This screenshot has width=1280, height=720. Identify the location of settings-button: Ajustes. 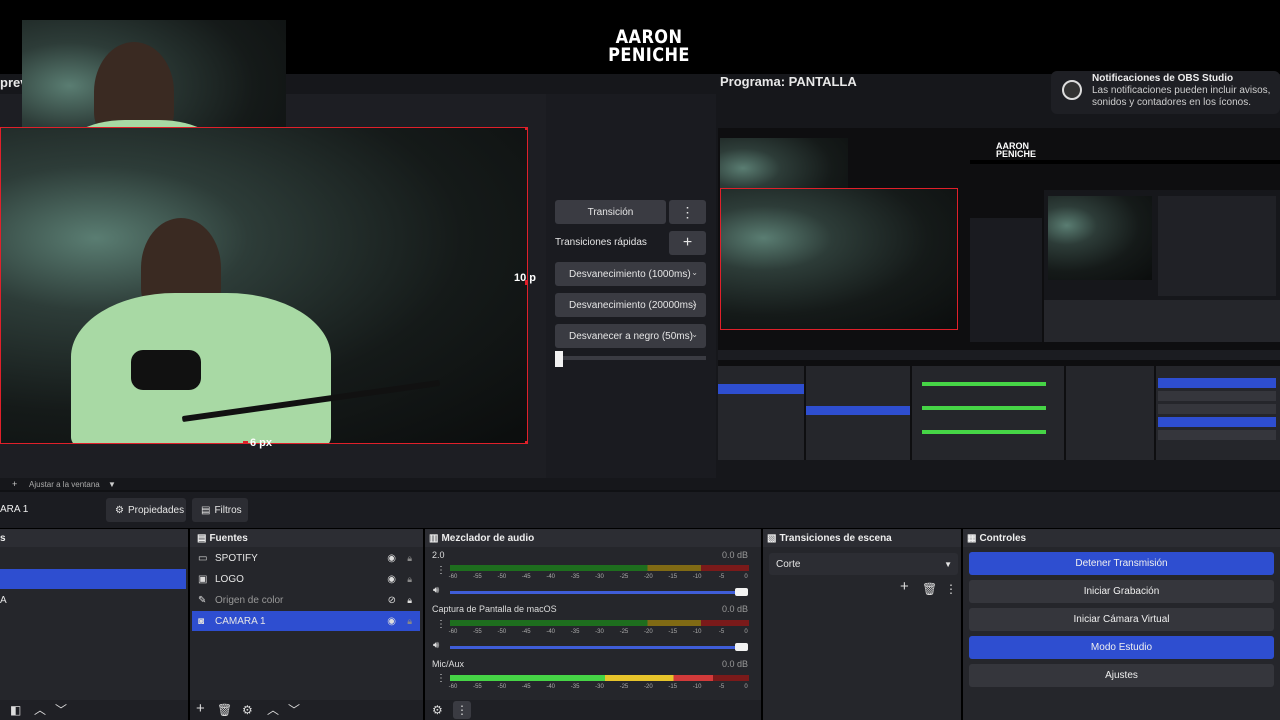
(1121, 675).